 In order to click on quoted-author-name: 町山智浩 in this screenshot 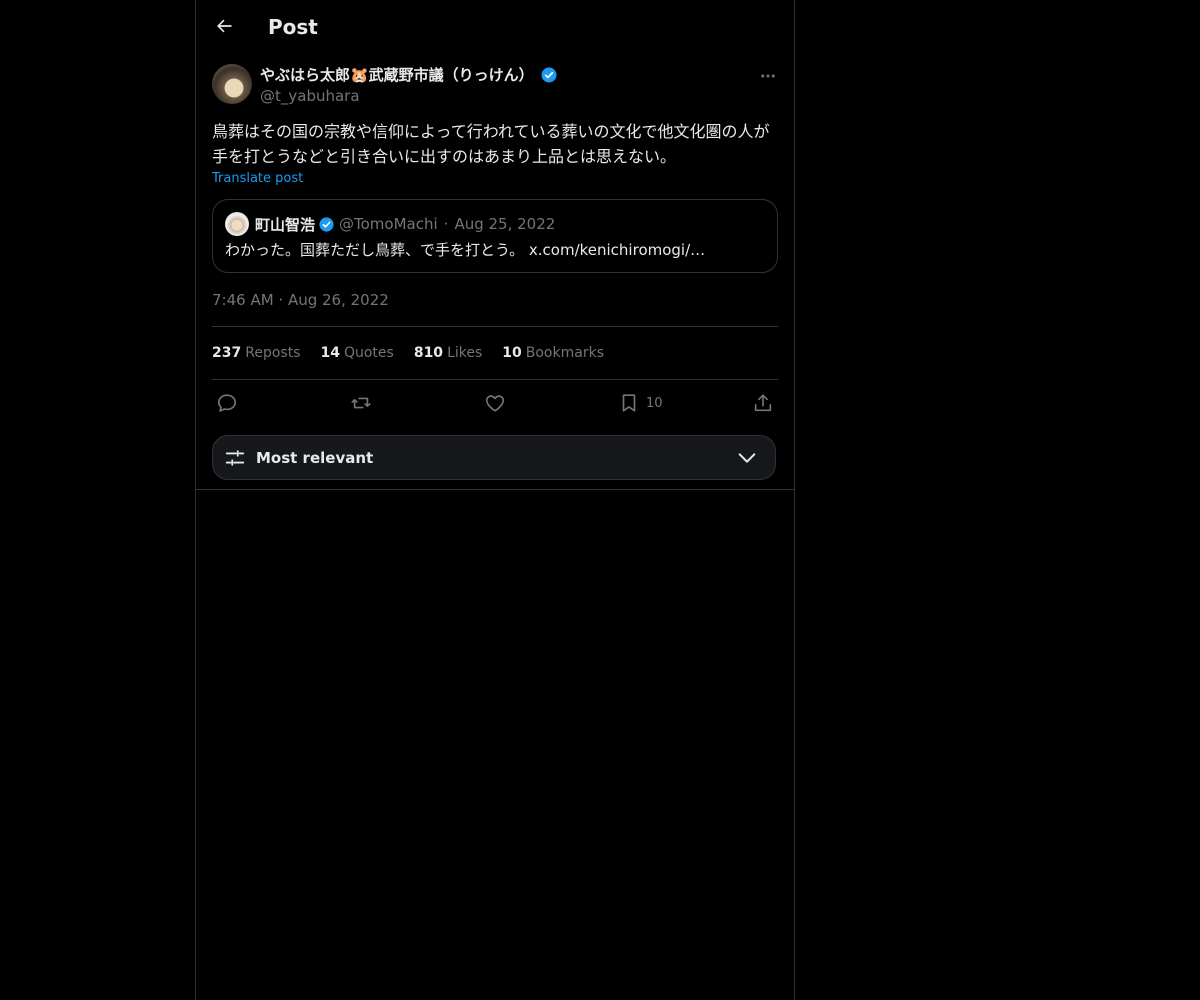, I will do `click(285, 224)`.